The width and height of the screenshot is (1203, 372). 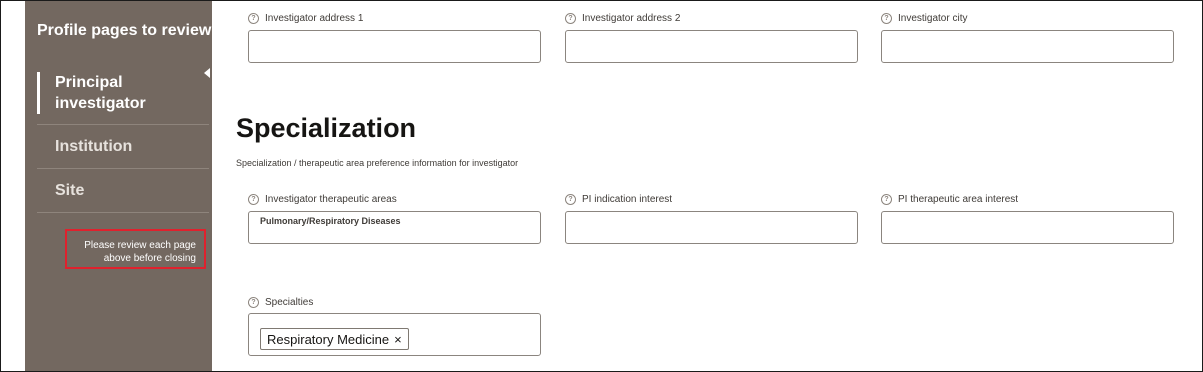 I want to click on indication-interest-label-text: PI indication interest, so click(x=627, y=199).